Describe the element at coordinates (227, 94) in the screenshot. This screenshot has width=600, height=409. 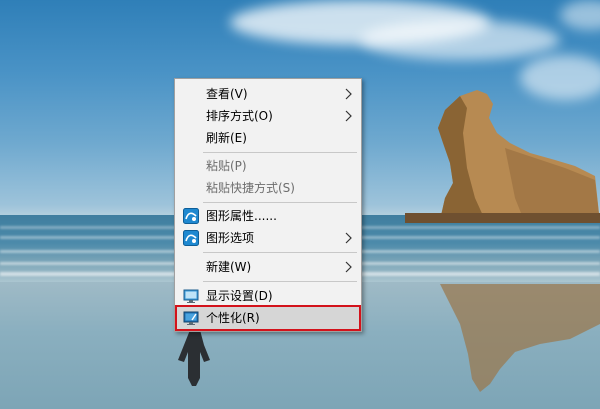
I see `menu-item-label: 查看(V)` at that location.